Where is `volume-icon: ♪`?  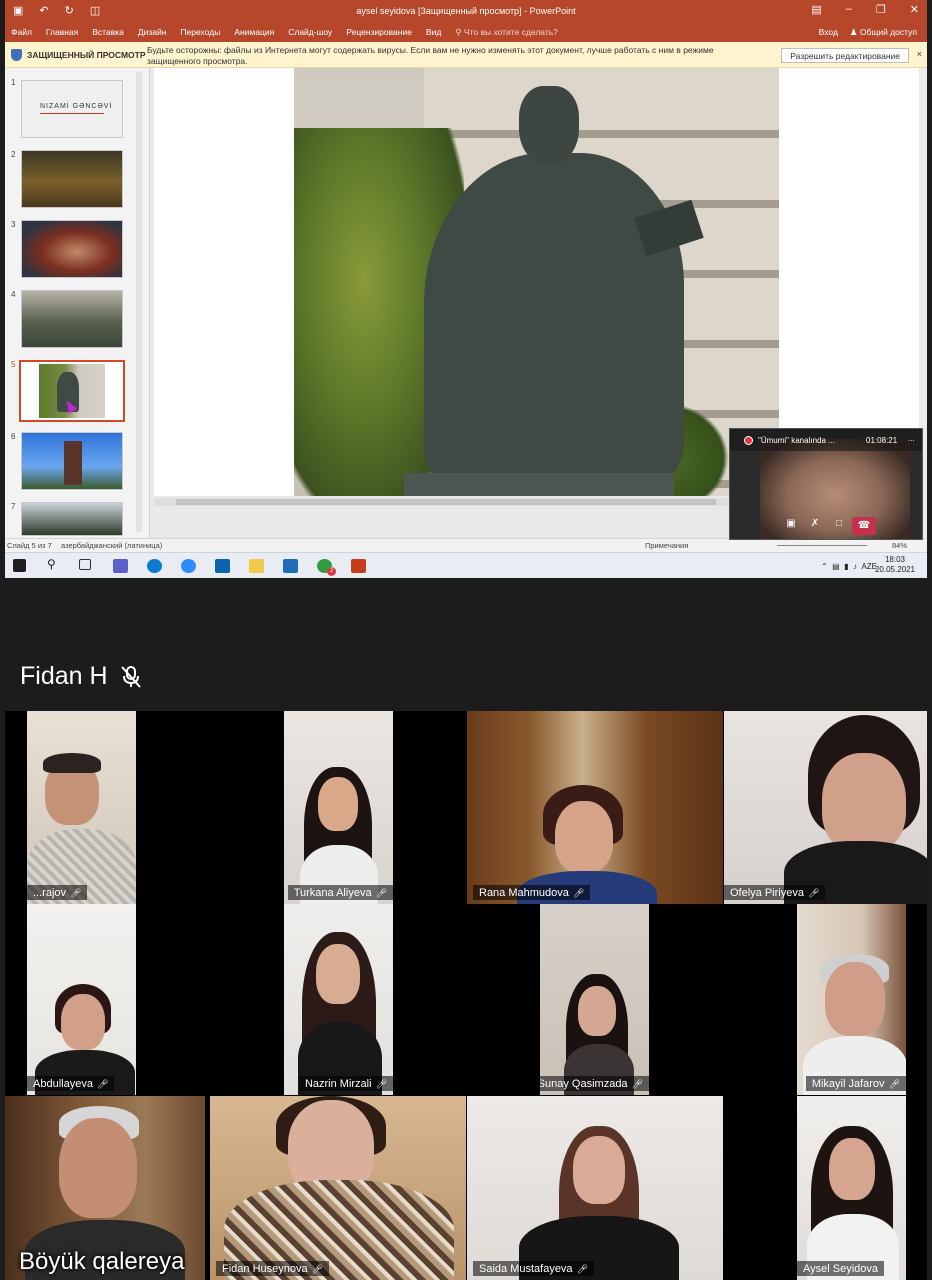 volume-icon: ♪ is located at coordinates (855, 566).